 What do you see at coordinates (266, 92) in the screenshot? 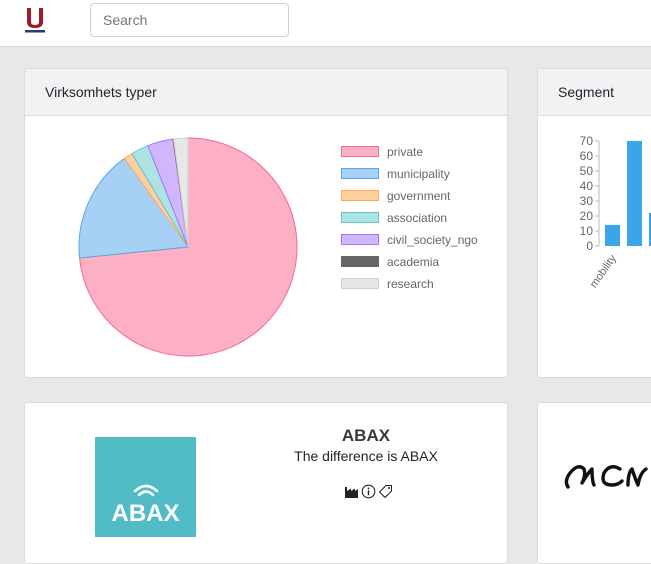
I see `card-header: Virksomhets typer` at bounding box center [266, 92].